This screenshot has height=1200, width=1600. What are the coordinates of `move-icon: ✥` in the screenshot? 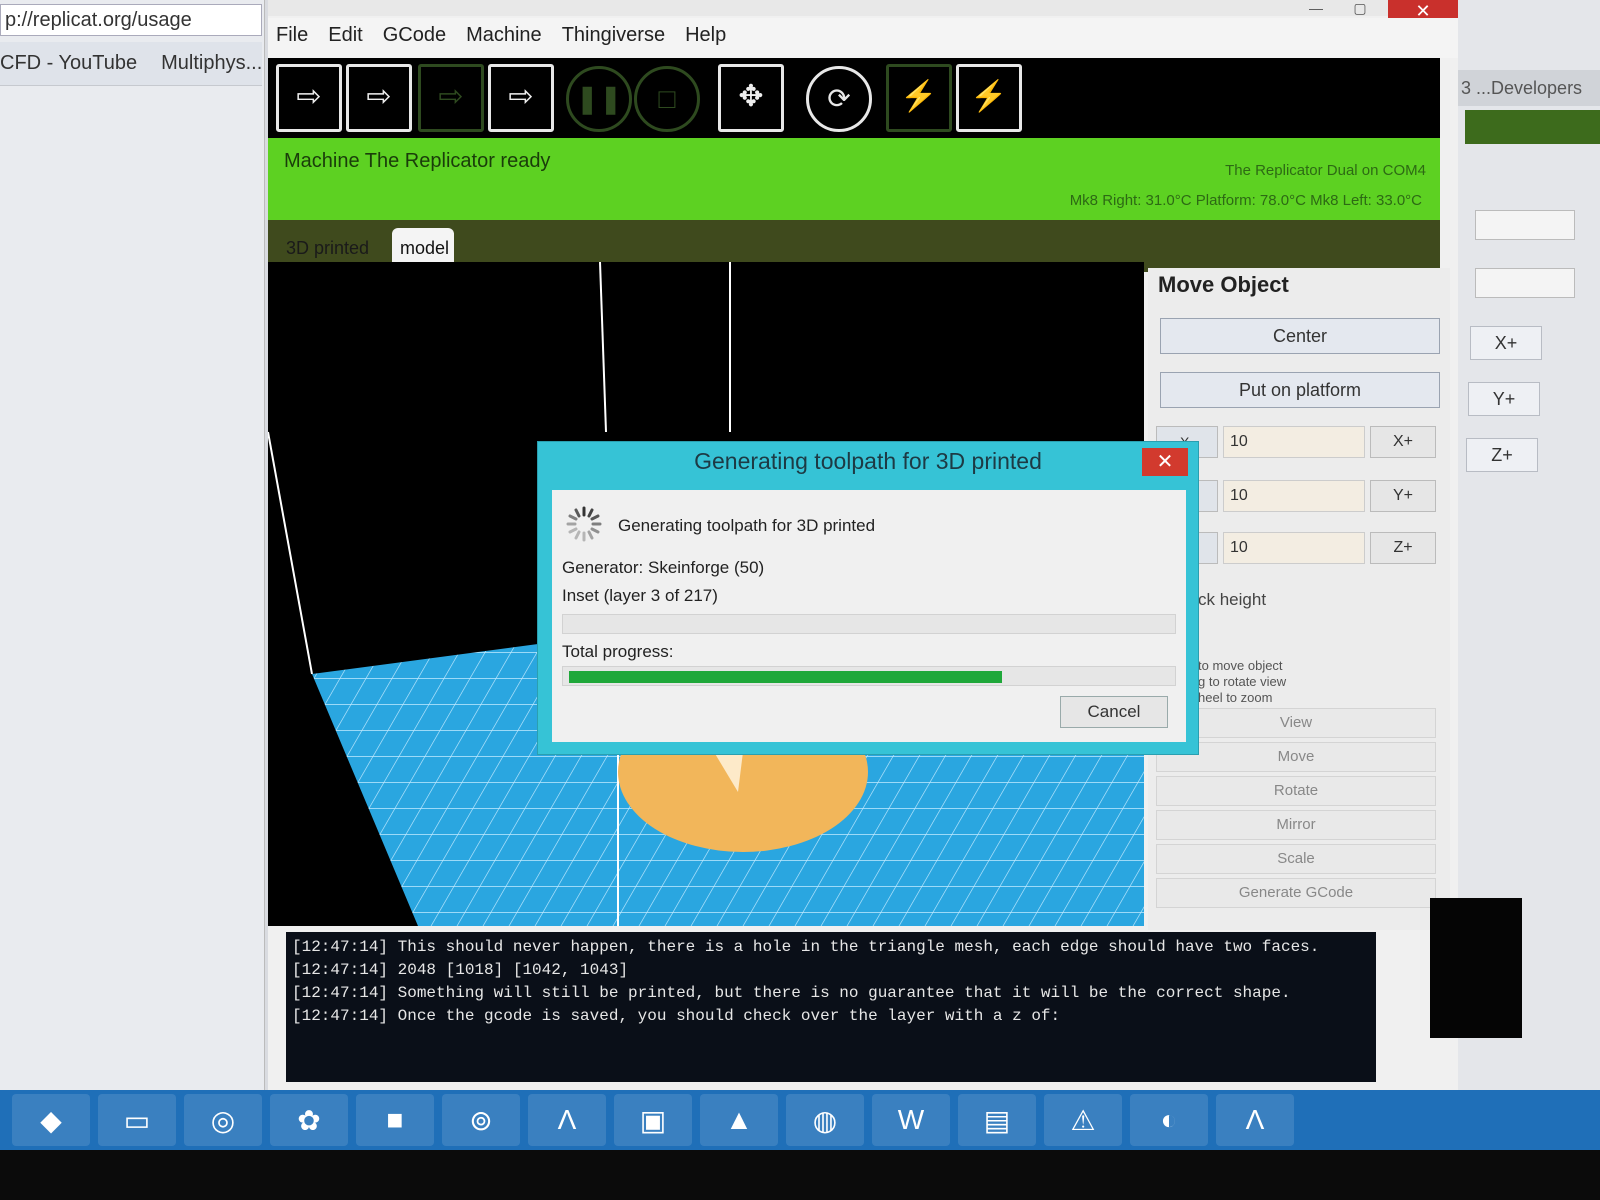 It's located at (751, 98).